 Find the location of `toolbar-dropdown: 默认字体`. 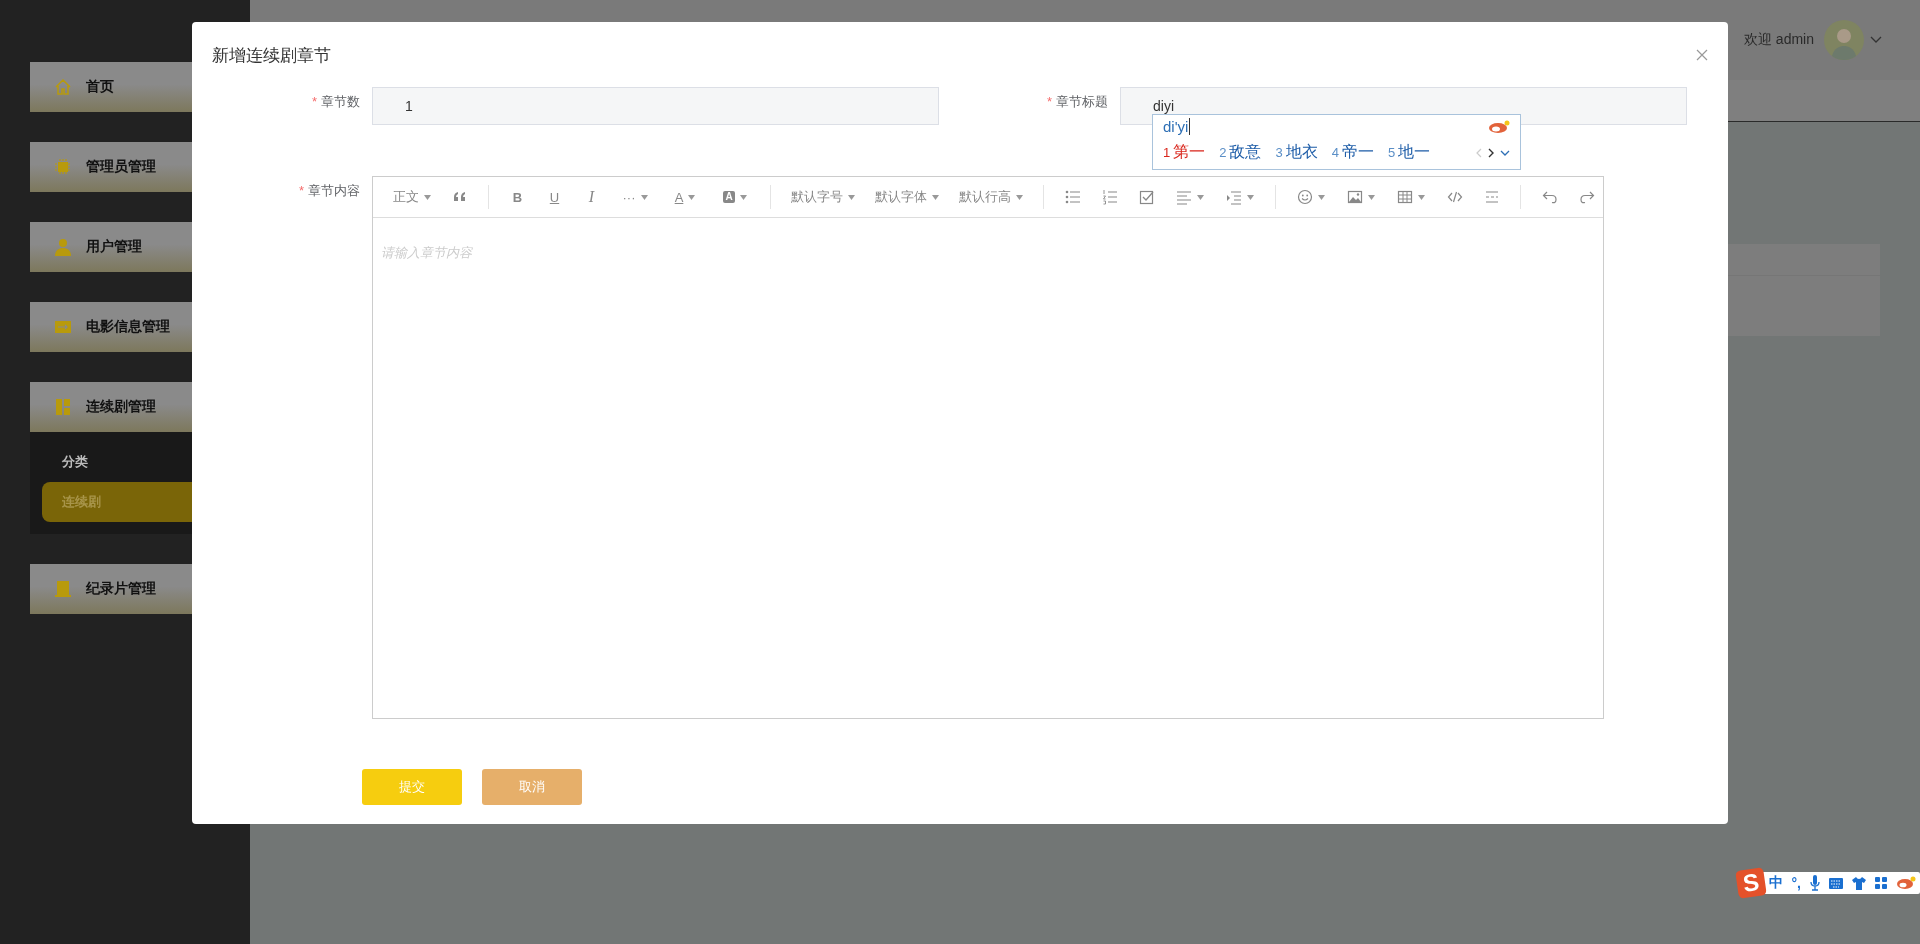

toolbar-dropdown: 默认字体 is located at coordinates (907, 197).